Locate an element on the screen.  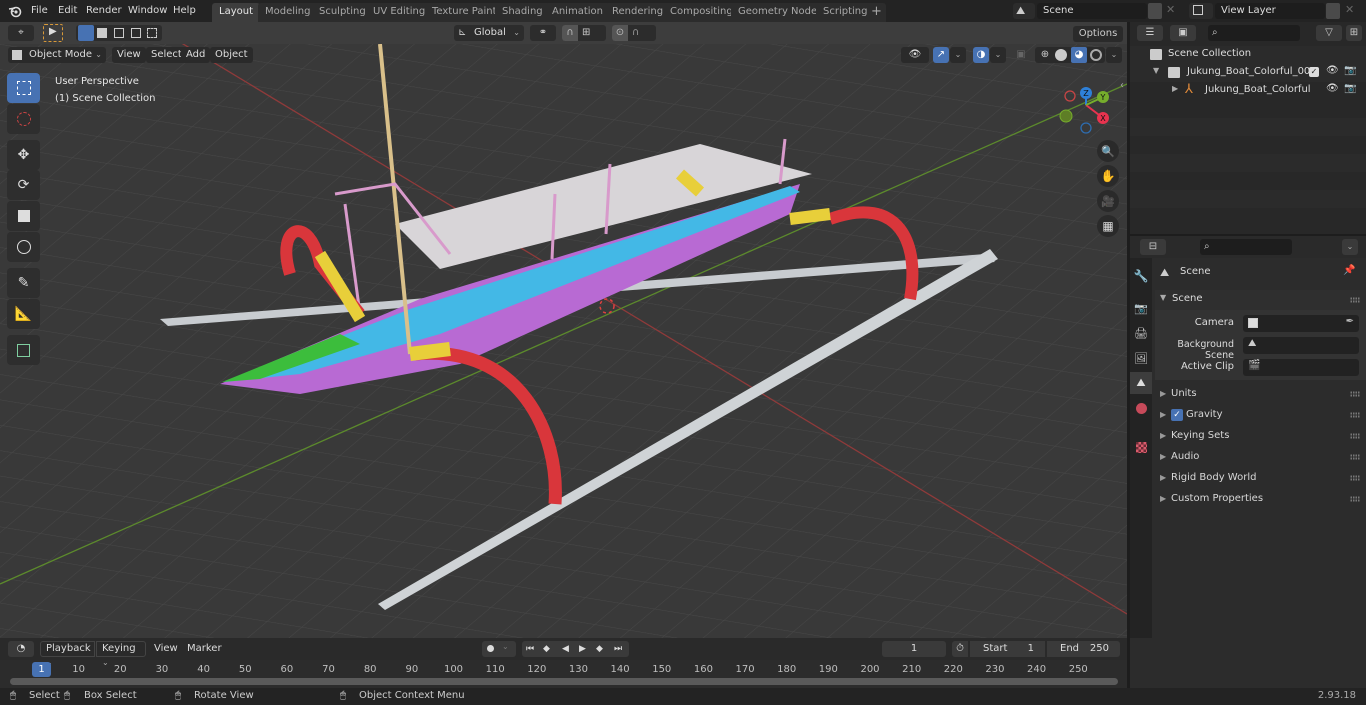
shading-dropdown: ⌄ is located at coordinates (1114, 55).